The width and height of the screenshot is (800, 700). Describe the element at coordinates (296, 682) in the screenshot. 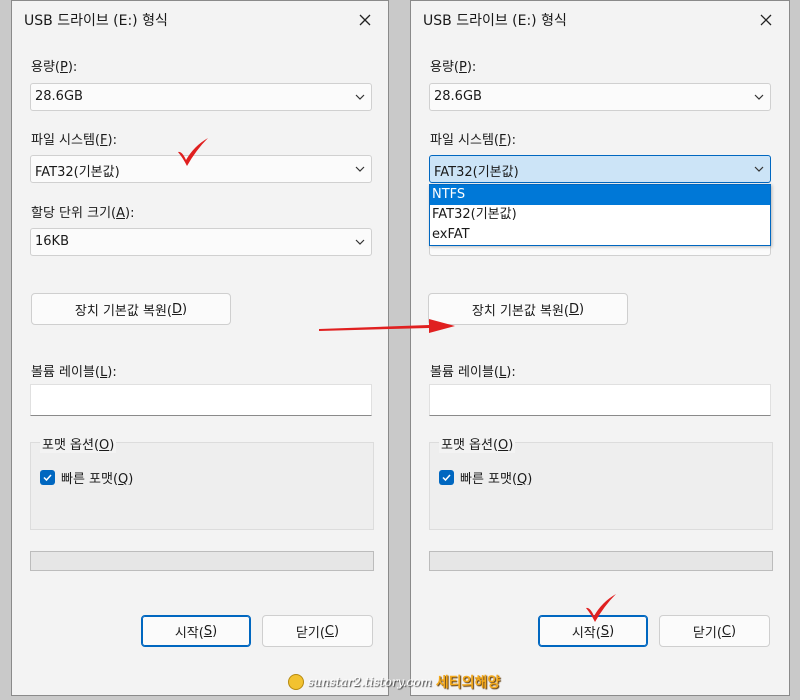

I see `smiley-icon` at that location.